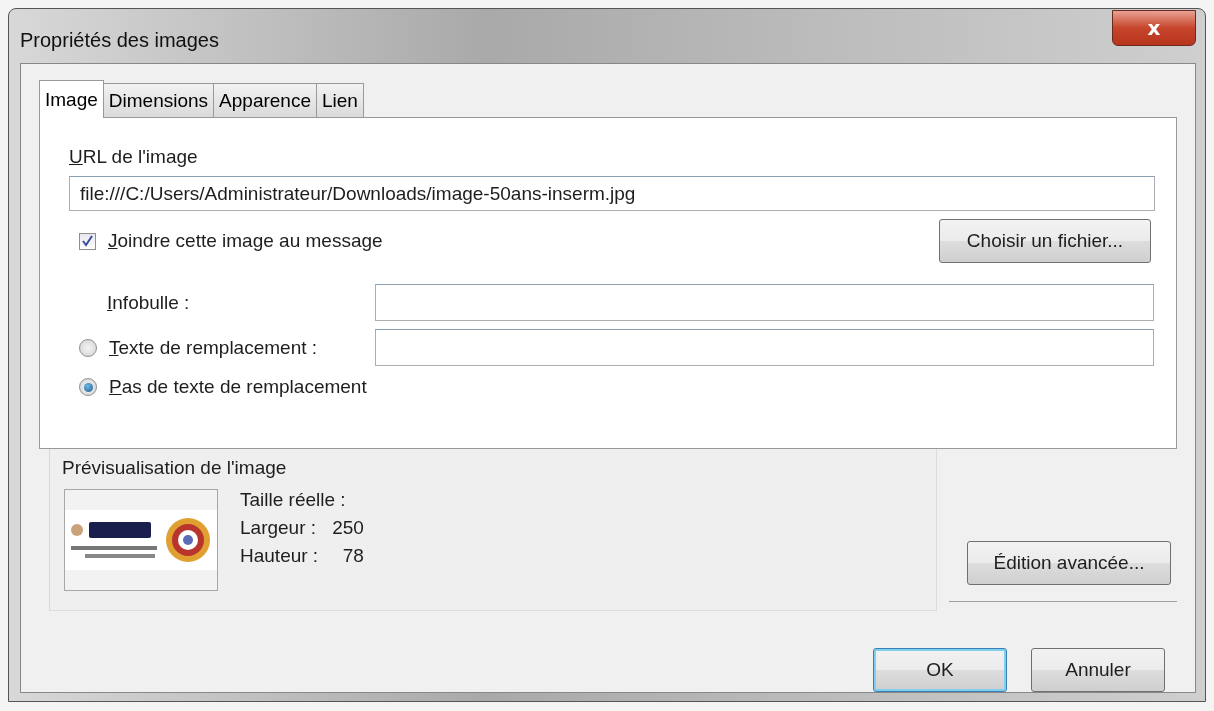  What do you see at coordinates (279, 556) in the screenshot?
I see `height-label: Hauteur :` at bounding box center [279, 556].